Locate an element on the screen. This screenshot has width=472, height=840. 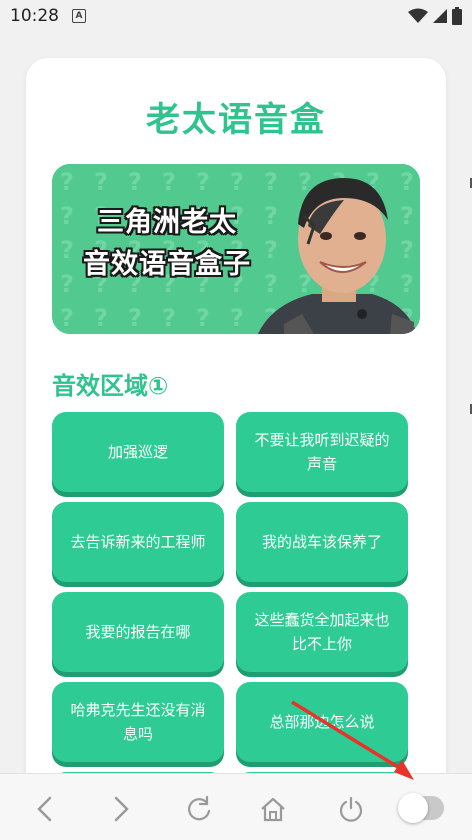
banner-text: 三角洲老太 音效语音盒子 is located at coordinates (167, 244).